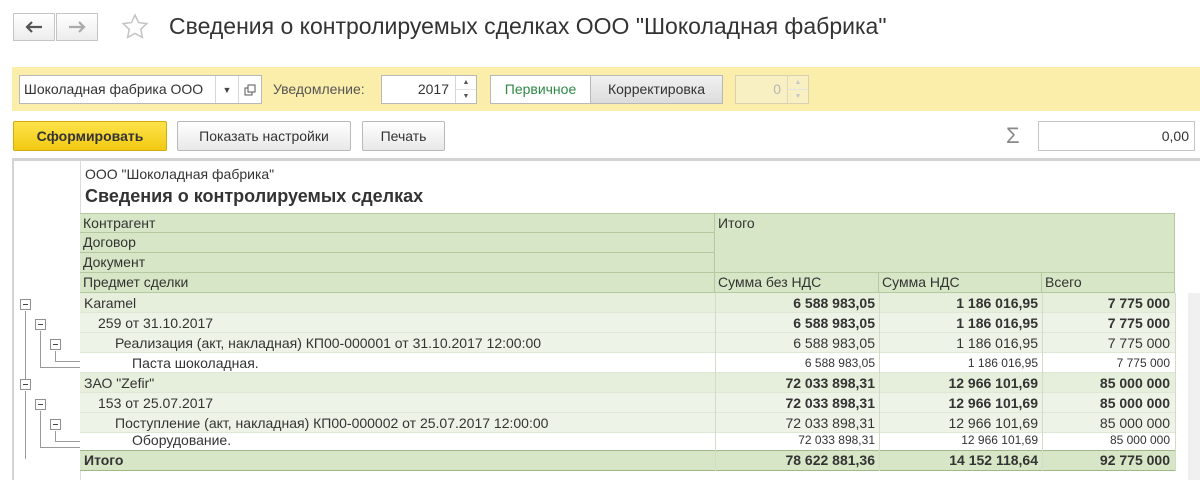 This screenshot has height=480, width=1200. Describe the element at coordinates (119, 383) in the screenshot. I see `counterparty-label: ЗАО "Zefir"` at that location.